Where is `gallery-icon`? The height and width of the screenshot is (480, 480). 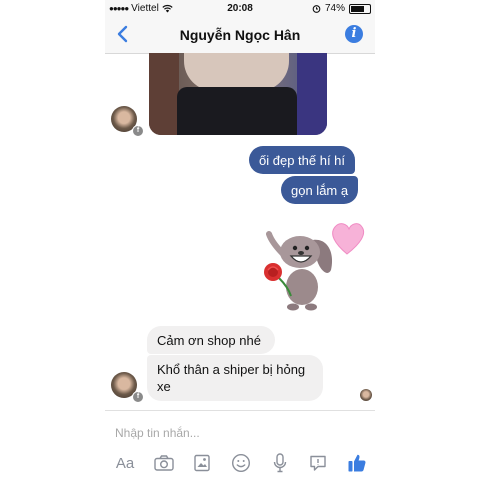
gallery-icon is located at coordinates (202, 463).